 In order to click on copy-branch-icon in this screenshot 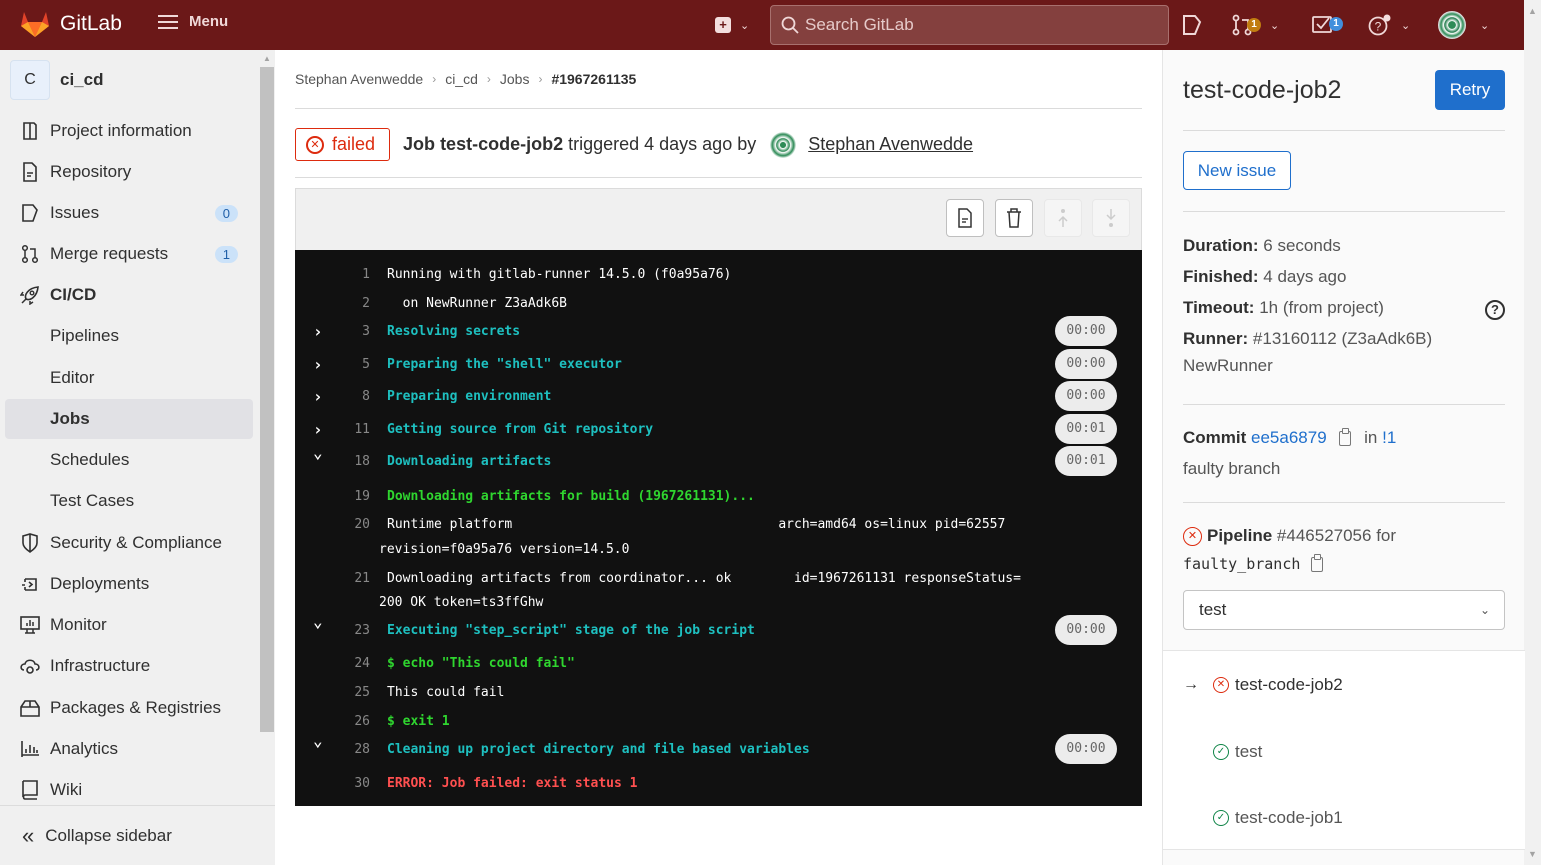, I will do `click(1317, 563)`.